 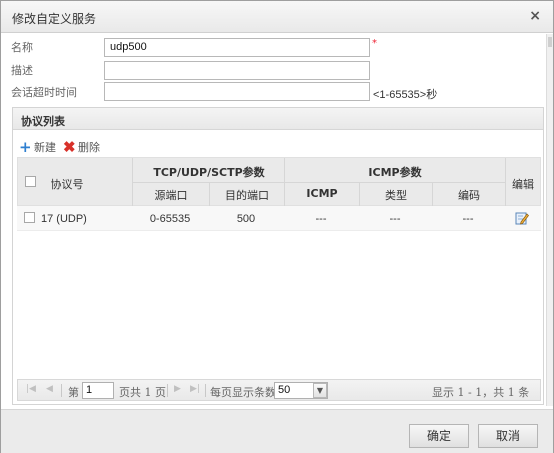 What do you see at coordinates (69, 147) in the screenshot?
I see `delete-x-icon: ✖` at bounding box center [69, 147].